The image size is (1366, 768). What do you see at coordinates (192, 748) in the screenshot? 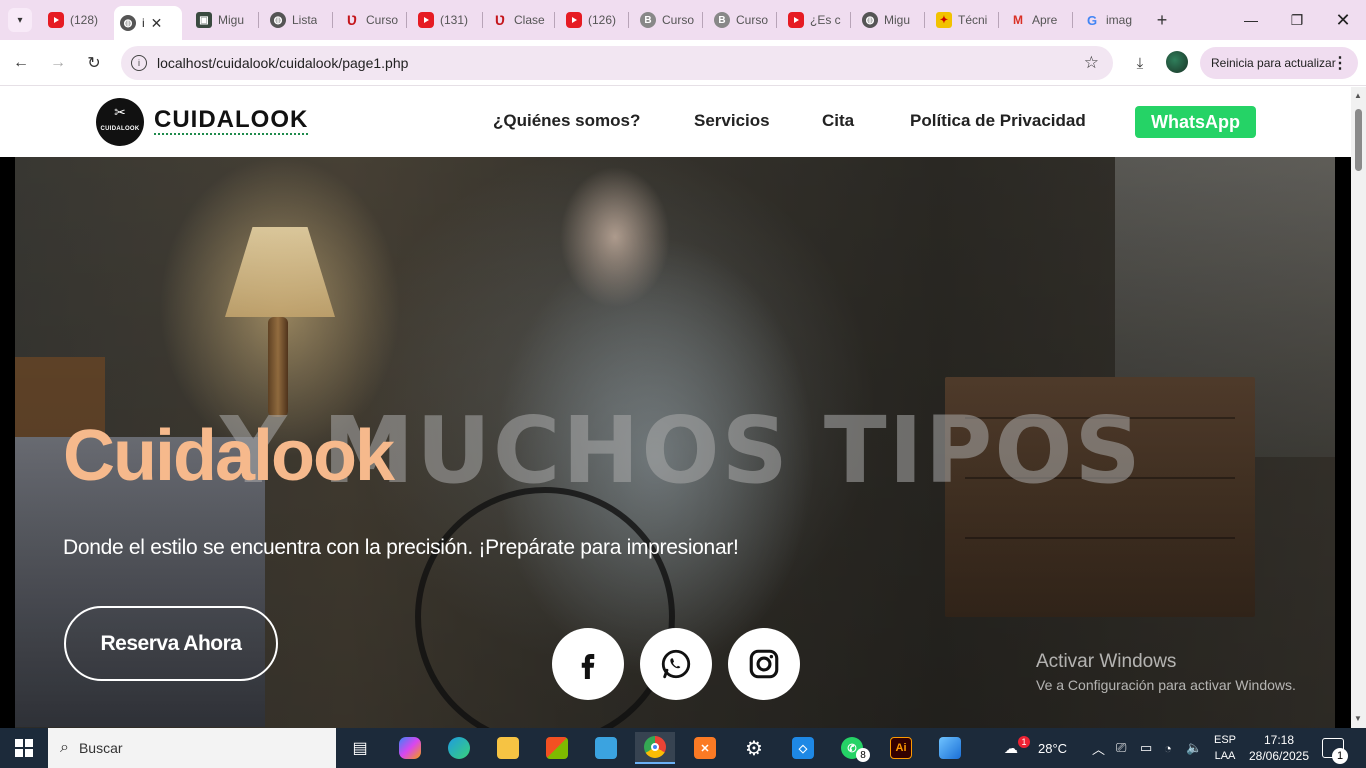
I see `taskbar-search: ⌕ Buscar` at bounding box center [192, 748].